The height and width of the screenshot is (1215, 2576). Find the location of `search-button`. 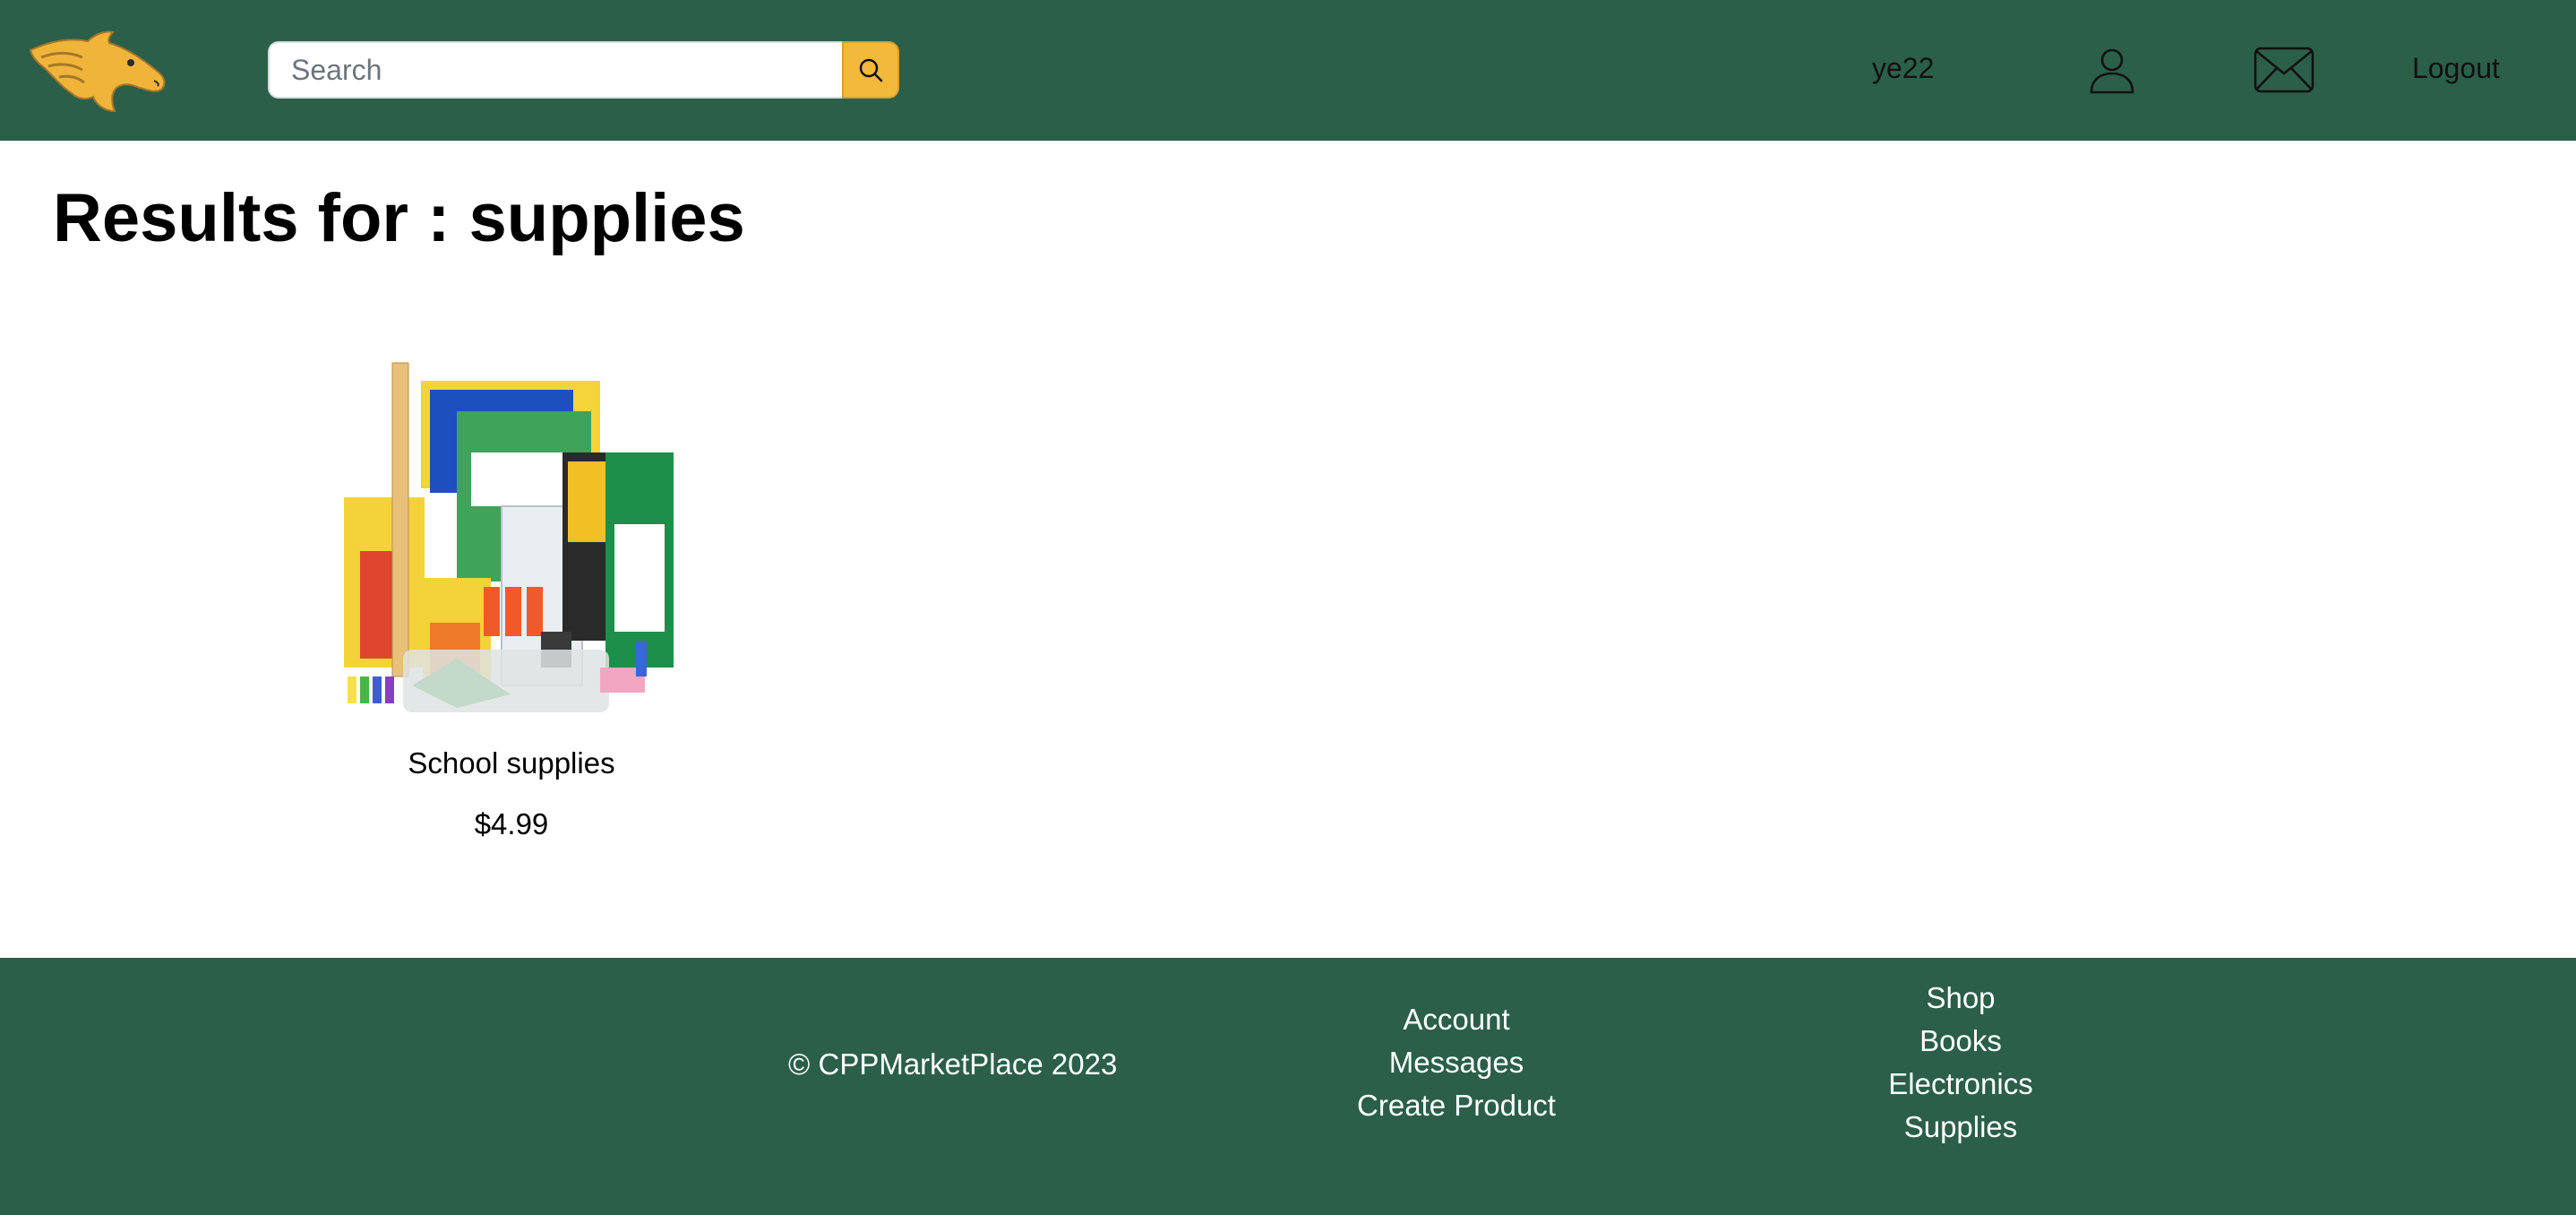

search-button is located at coordinates (870, 70).